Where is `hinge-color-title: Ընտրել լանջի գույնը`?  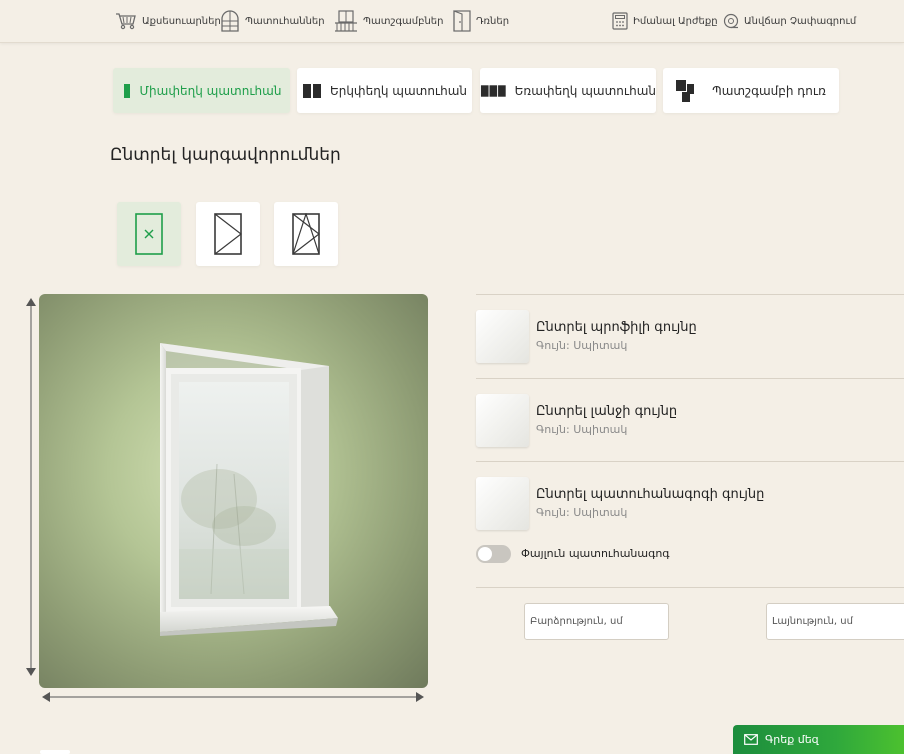
hinge-color-title: Ընտրել լանջի գույնը is located at coordinates (607, 411).